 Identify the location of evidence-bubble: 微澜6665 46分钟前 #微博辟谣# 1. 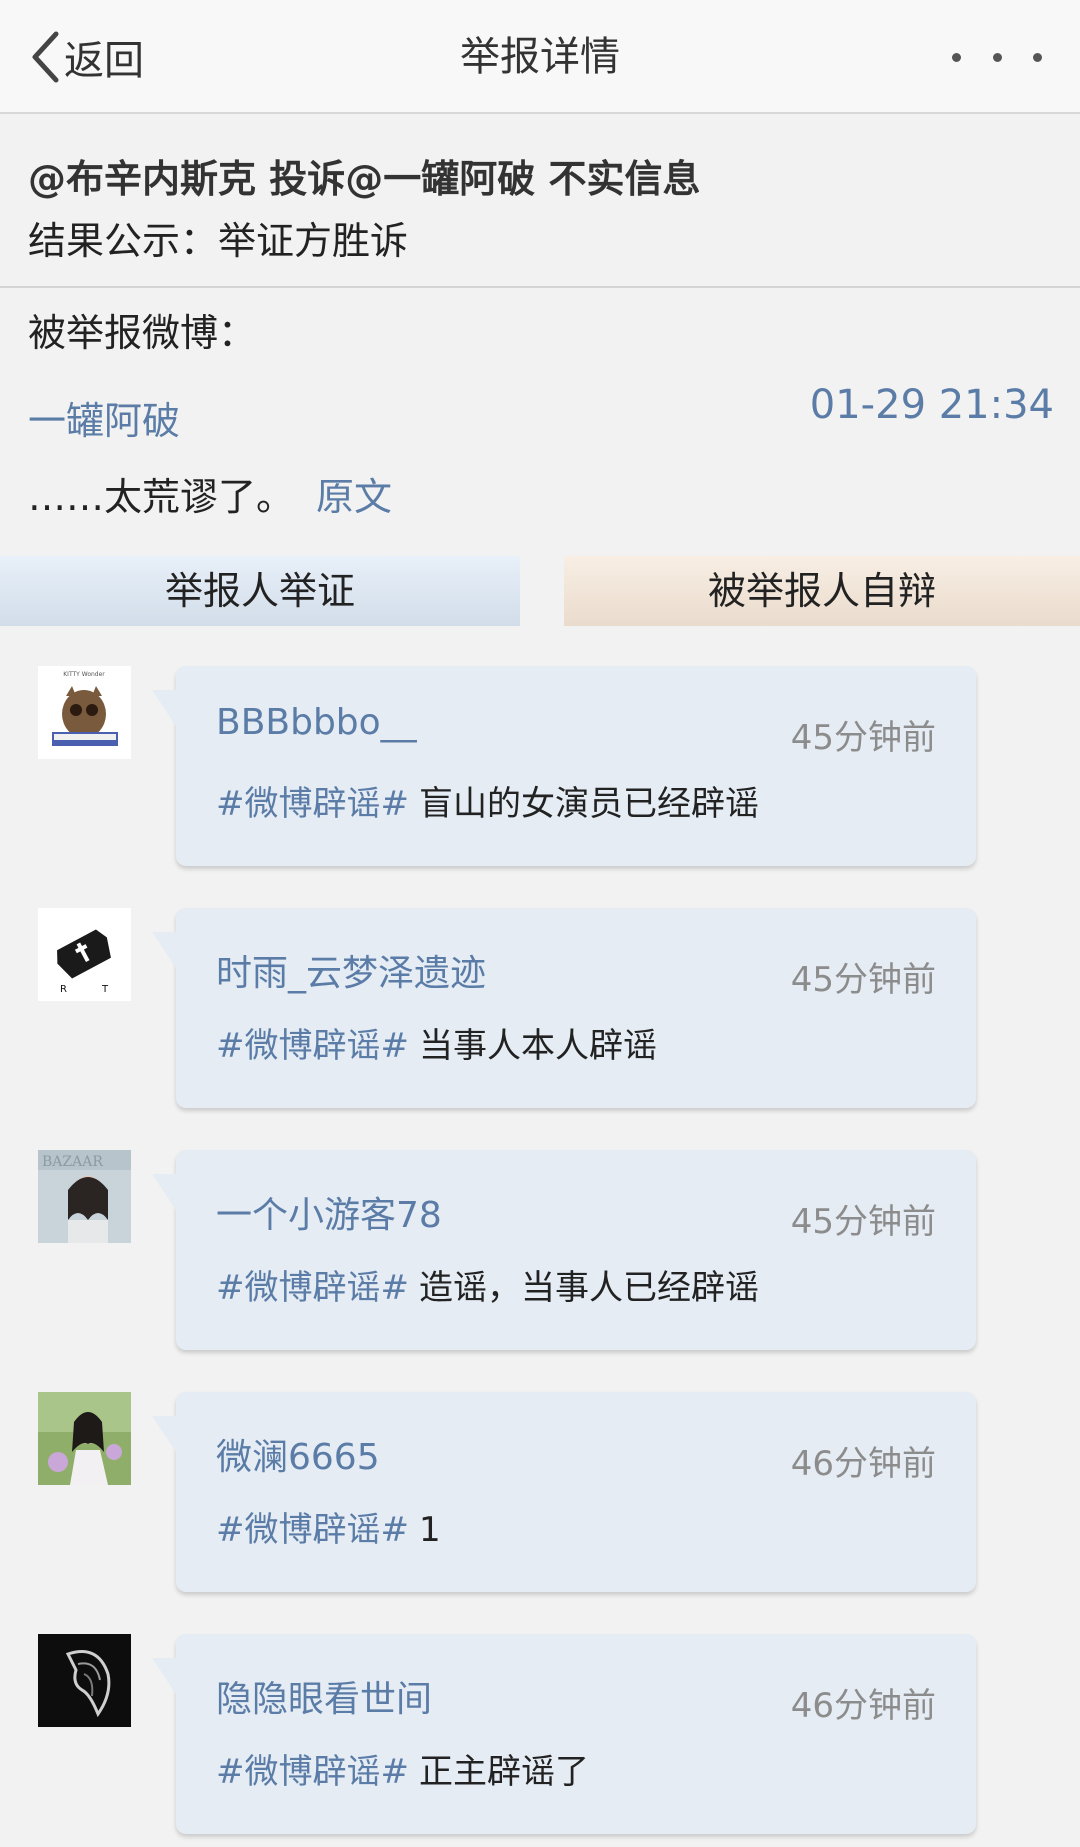
(564, 1492).